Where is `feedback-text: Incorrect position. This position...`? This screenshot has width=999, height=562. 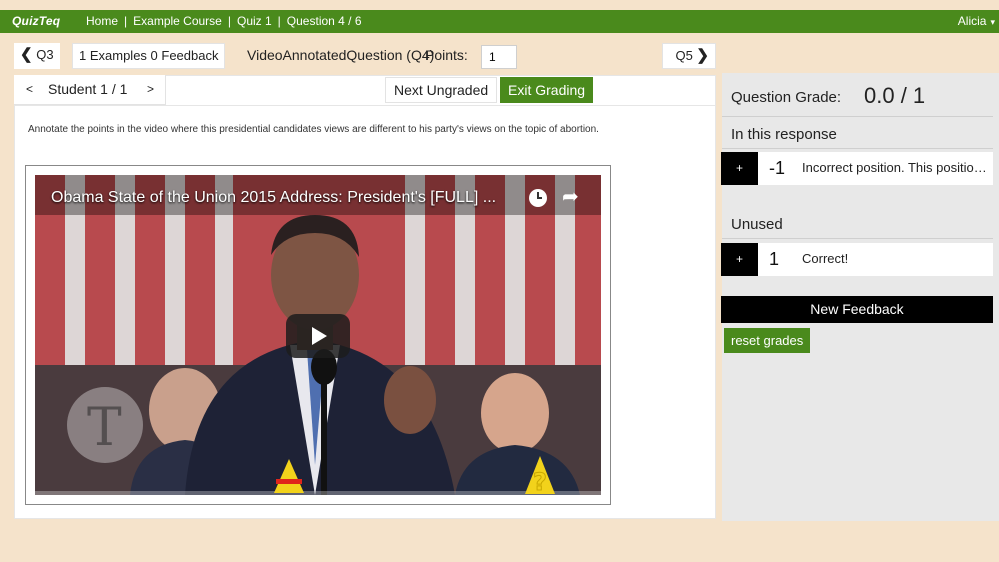 feedback-text: Incorrect position. This position... is located at coordinates (896, 167).